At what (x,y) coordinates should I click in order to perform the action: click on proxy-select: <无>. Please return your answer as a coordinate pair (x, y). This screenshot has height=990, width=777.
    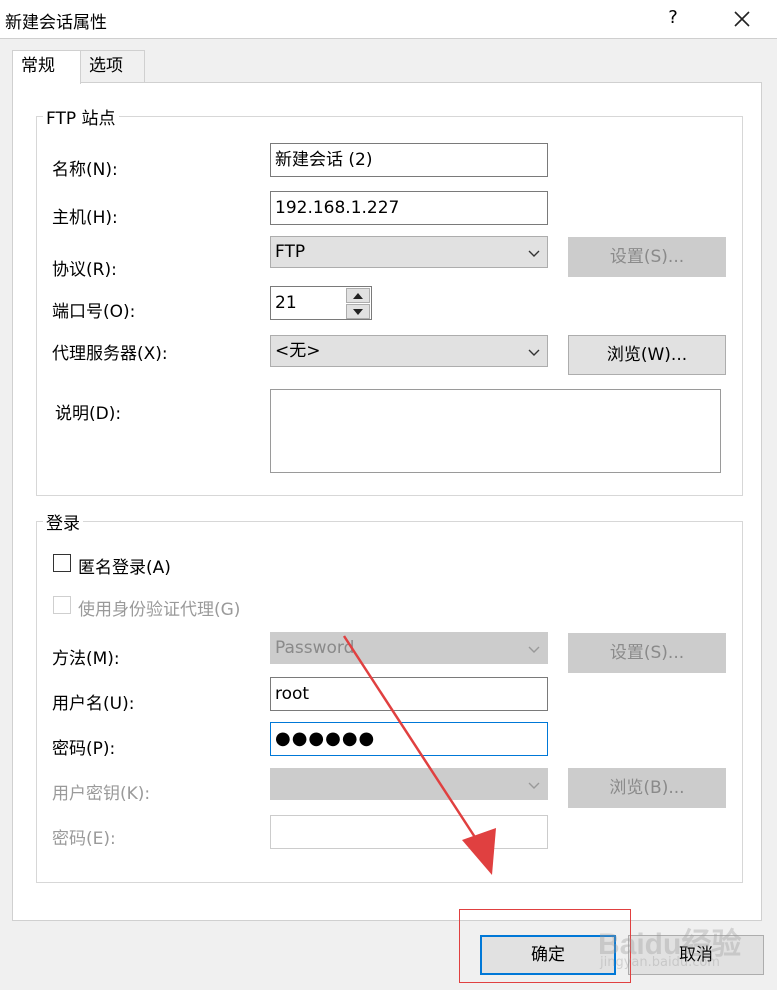
    Looking at the image, I should click on (409, 351).